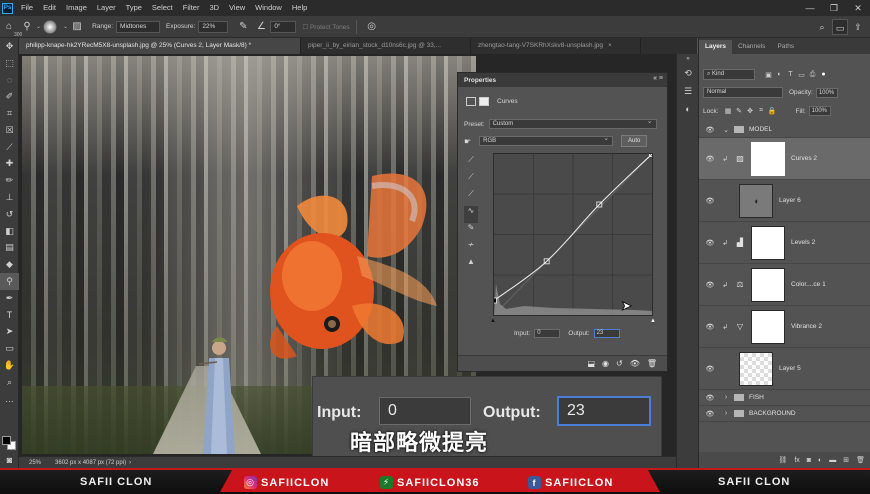 The image size is (870, 494). Describe the element at coordinates (819, 111) in the screenshot. I see `fill-input: 100%` at that location.